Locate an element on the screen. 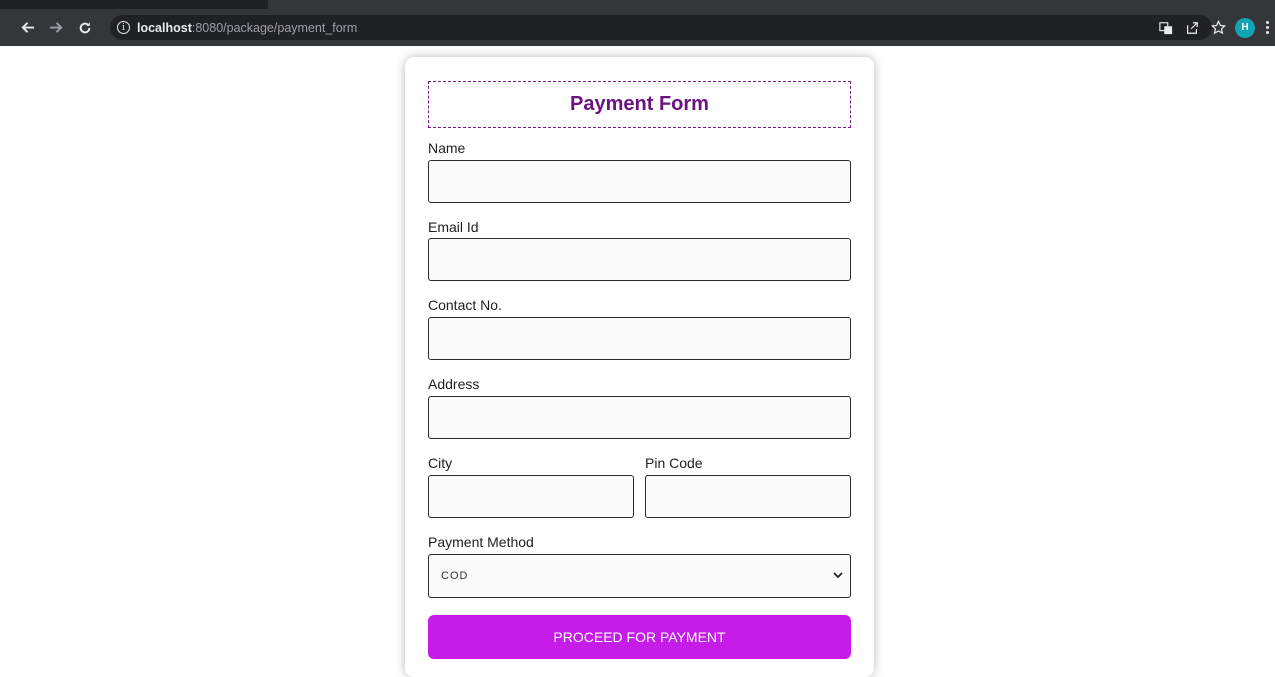 The width and height of the screenshot is (1275, 677). city-field is located at coordinates (531, 496).